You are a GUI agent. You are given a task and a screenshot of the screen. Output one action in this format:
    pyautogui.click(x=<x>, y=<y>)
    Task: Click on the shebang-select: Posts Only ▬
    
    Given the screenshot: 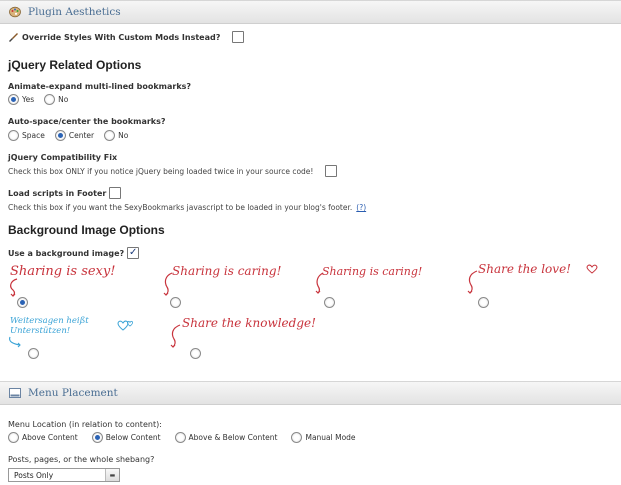 What is the action you would take?
    pyautogui.click(x=64, y=475)
    